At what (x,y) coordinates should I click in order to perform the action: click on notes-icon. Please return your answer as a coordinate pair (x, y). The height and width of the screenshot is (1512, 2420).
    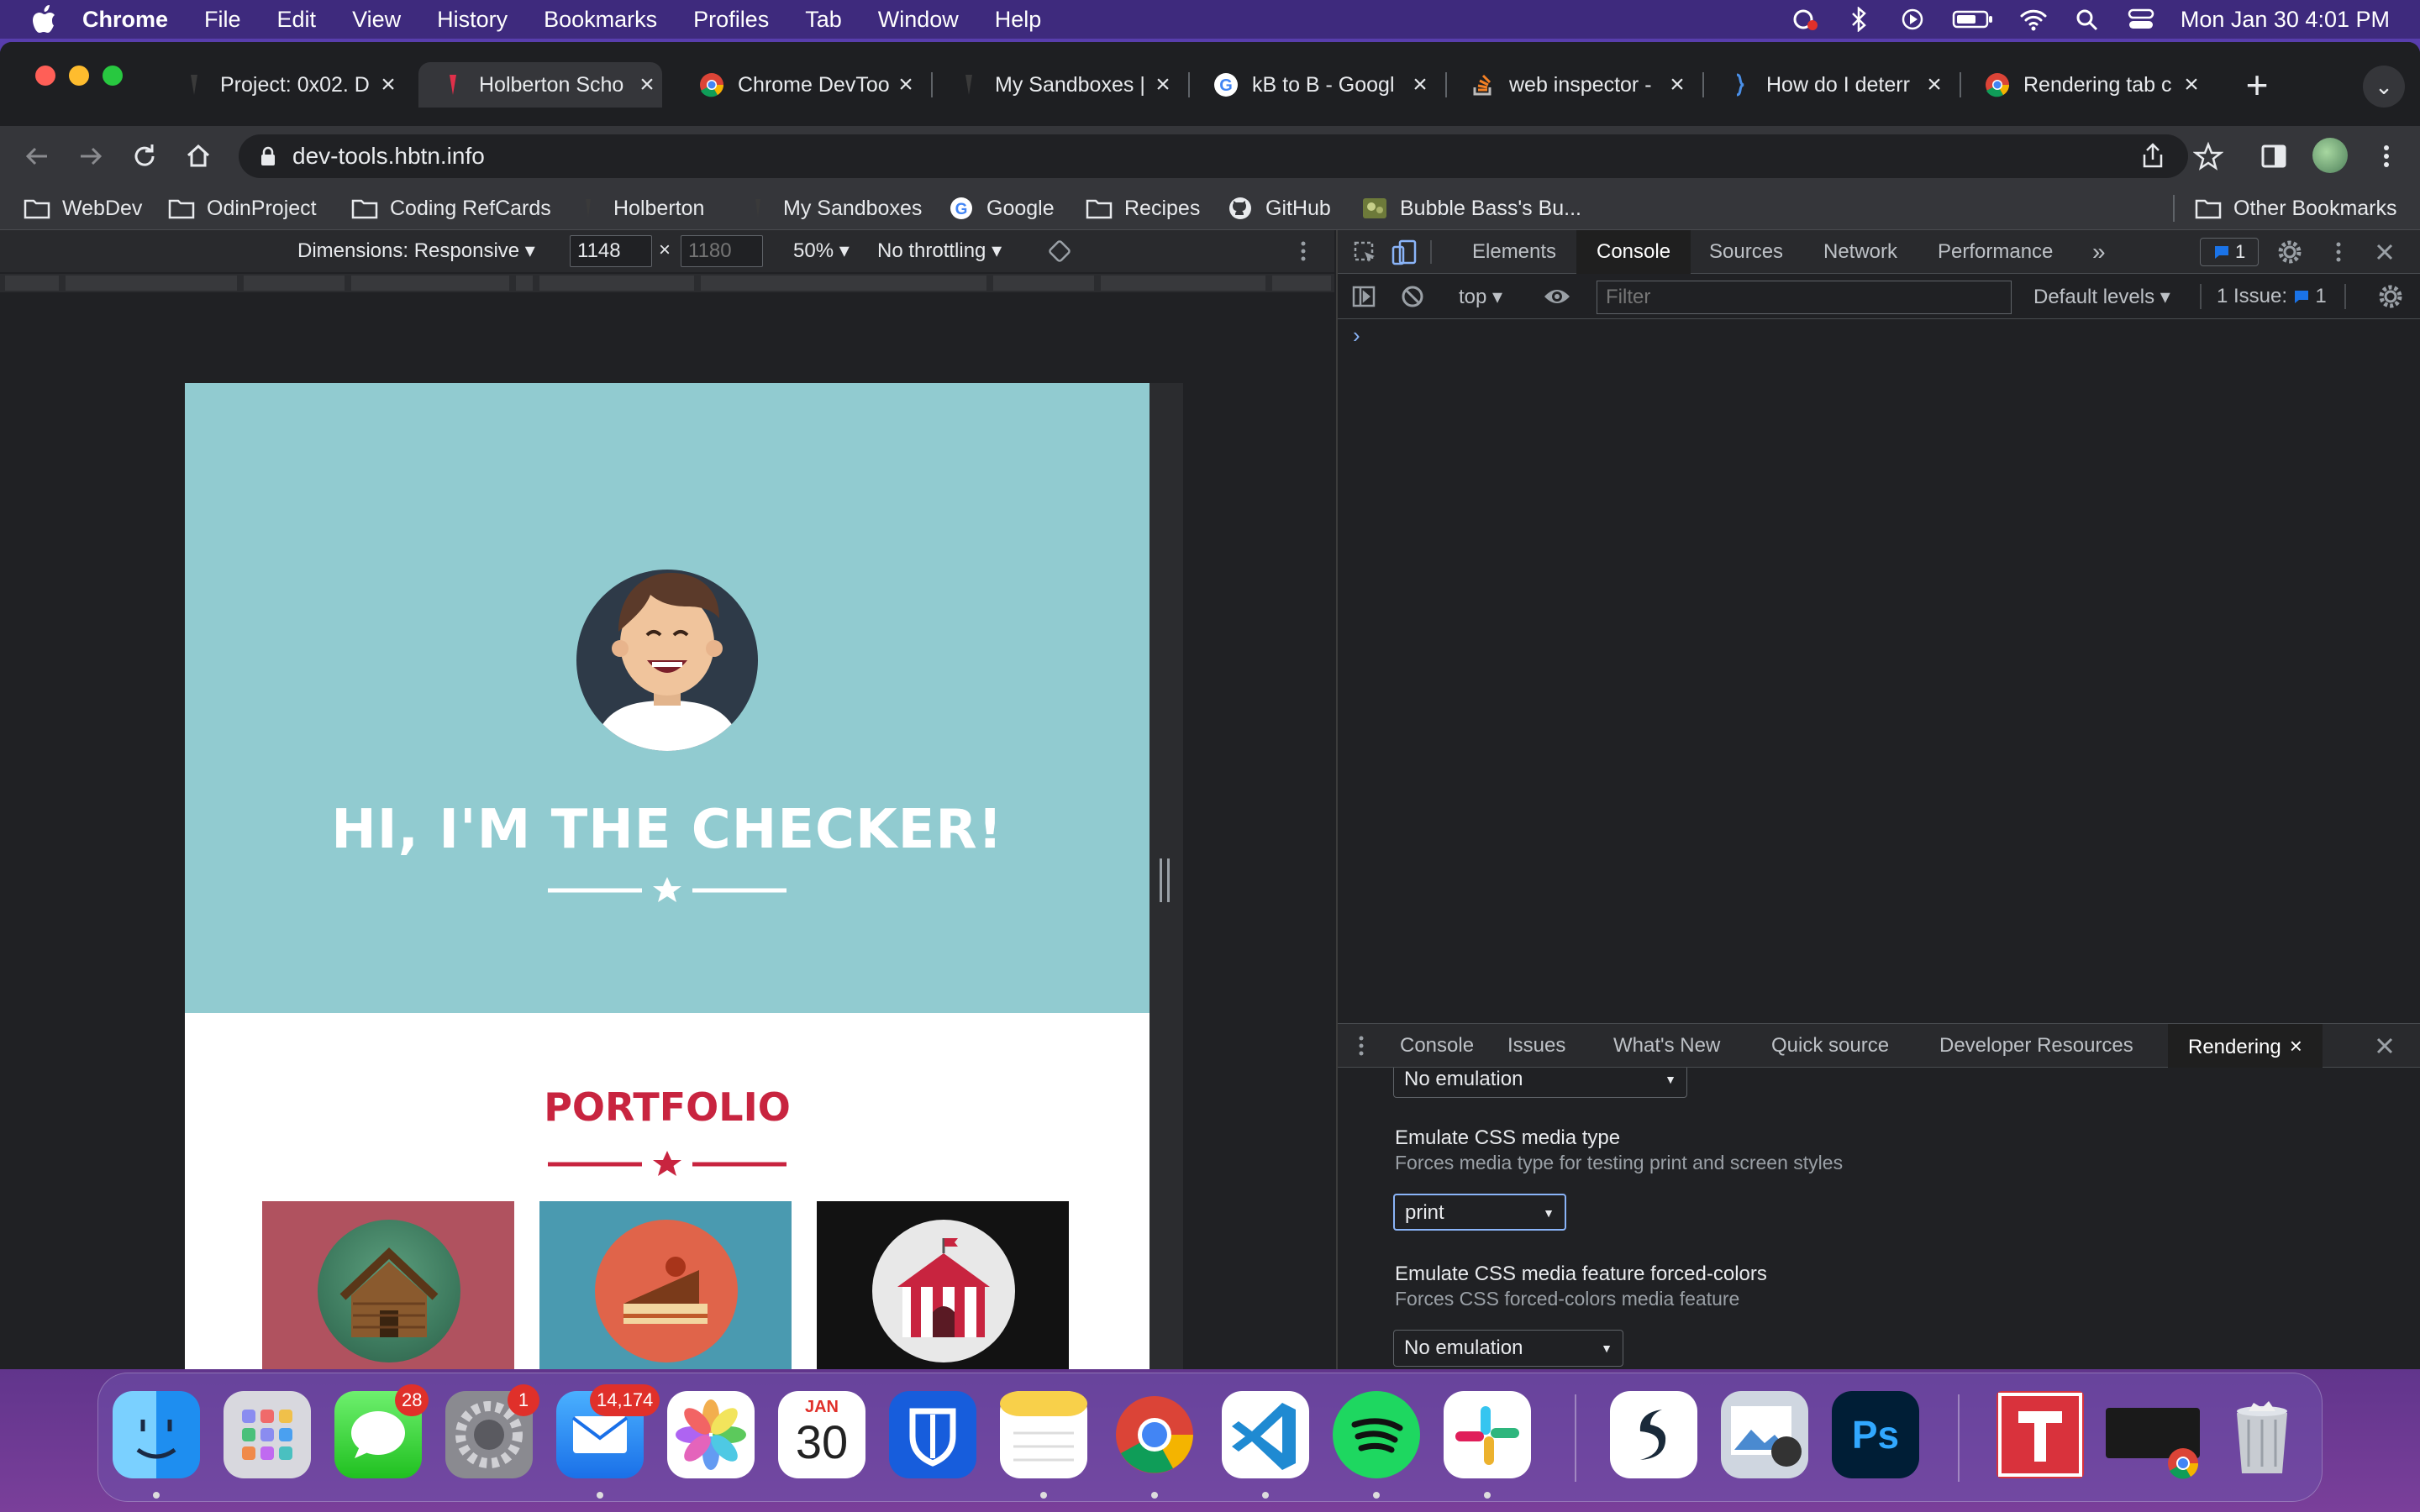
    Looking at the image, I should click on (1043, 1434).